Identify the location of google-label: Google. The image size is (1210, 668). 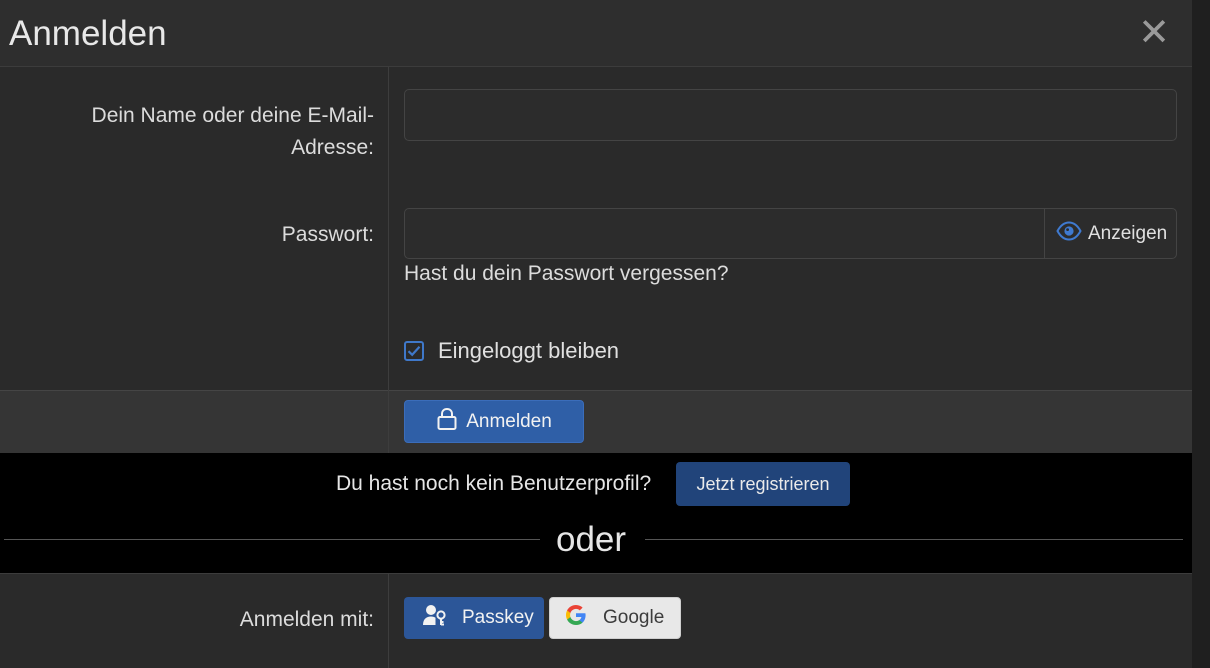
(634, 617).